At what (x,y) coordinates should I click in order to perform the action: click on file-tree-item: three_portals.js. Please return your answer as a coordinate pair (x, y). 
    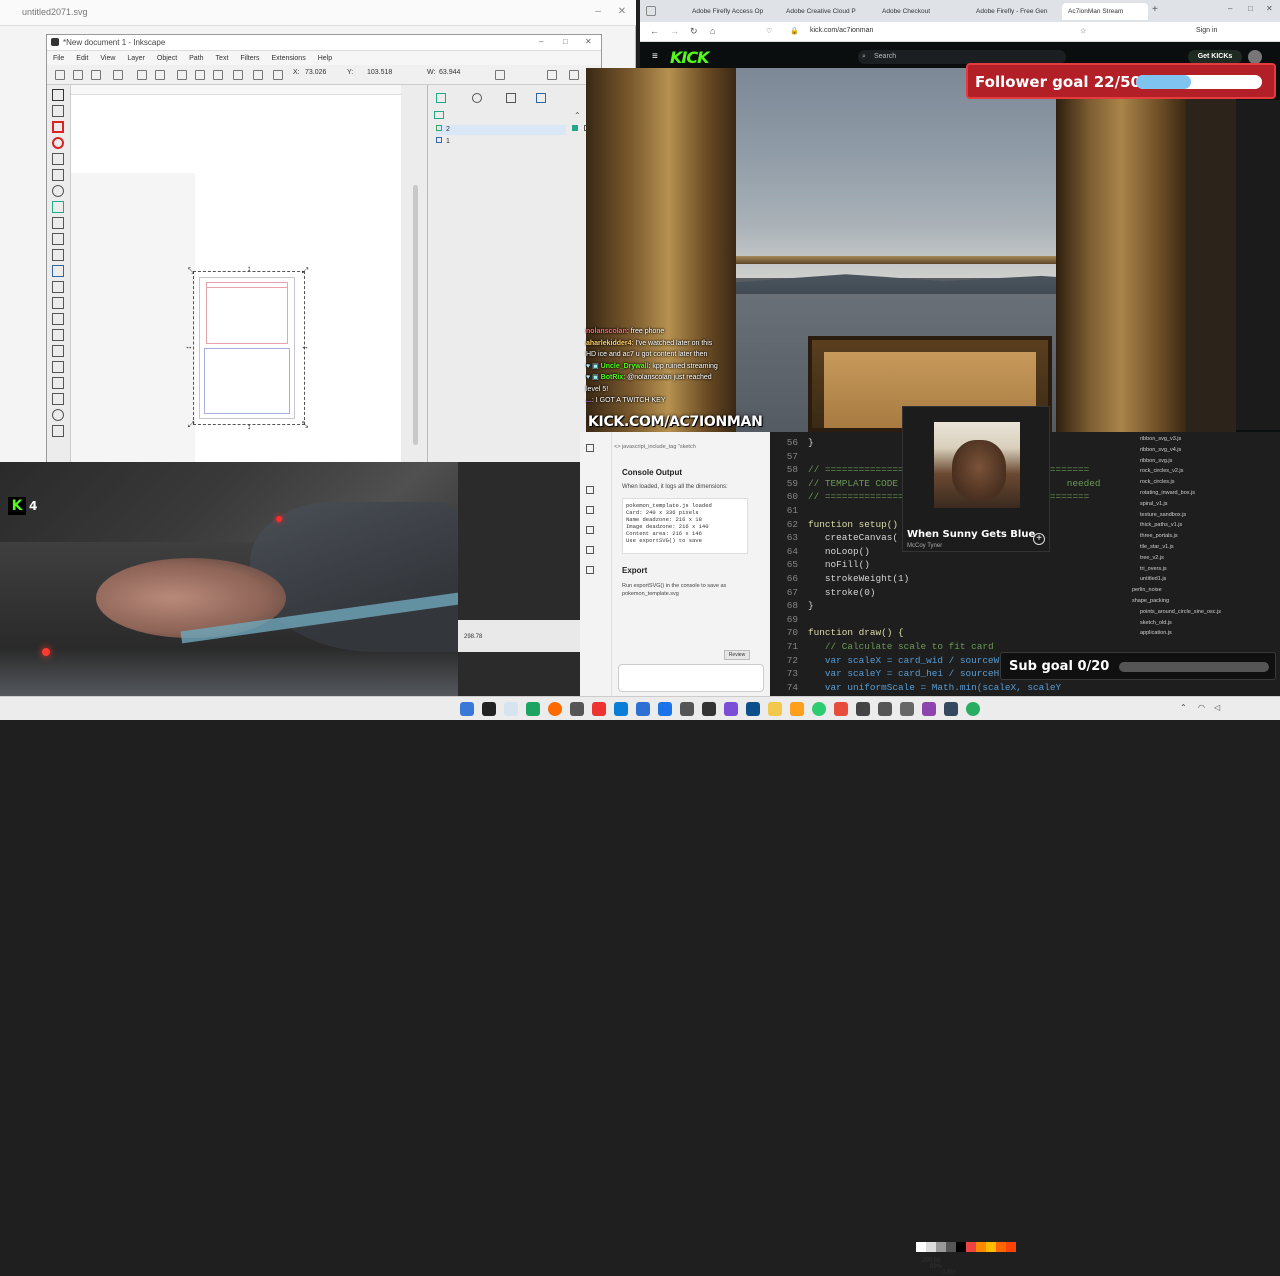
    Looking at the image, I should click on (1155, 536).